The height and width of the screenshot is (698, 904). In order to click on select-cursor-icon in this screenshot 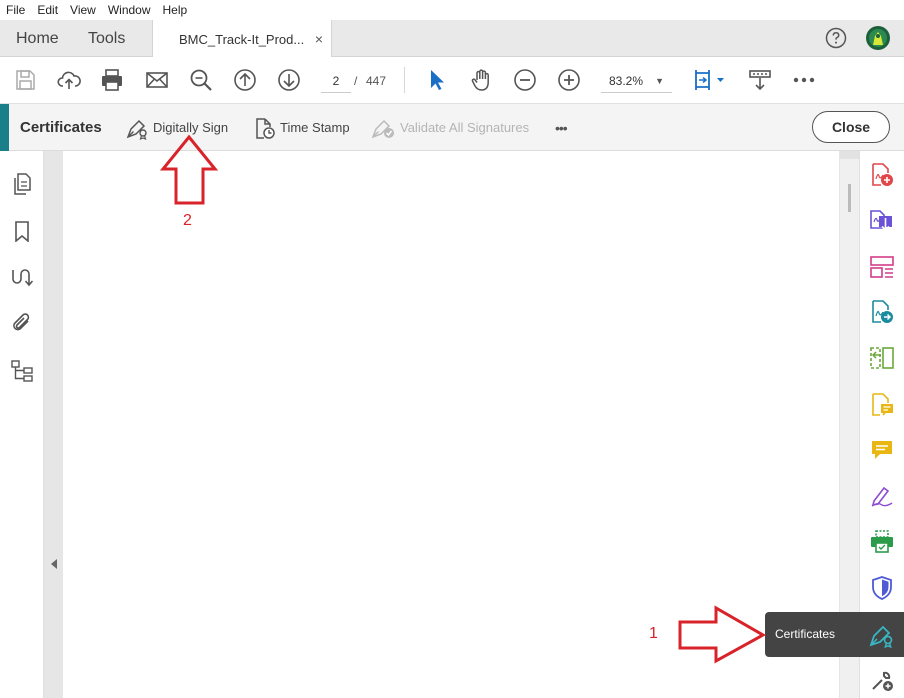, I will do `click(437, 80)`.